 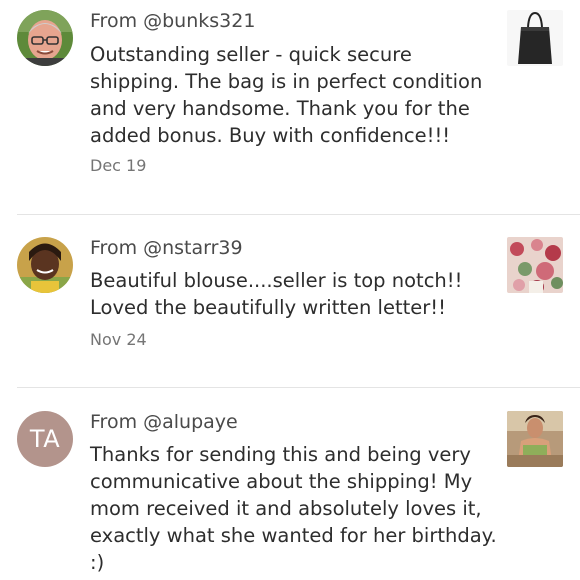 I want to click on review-author: From @nstarr39, so click(x=166, y=248).